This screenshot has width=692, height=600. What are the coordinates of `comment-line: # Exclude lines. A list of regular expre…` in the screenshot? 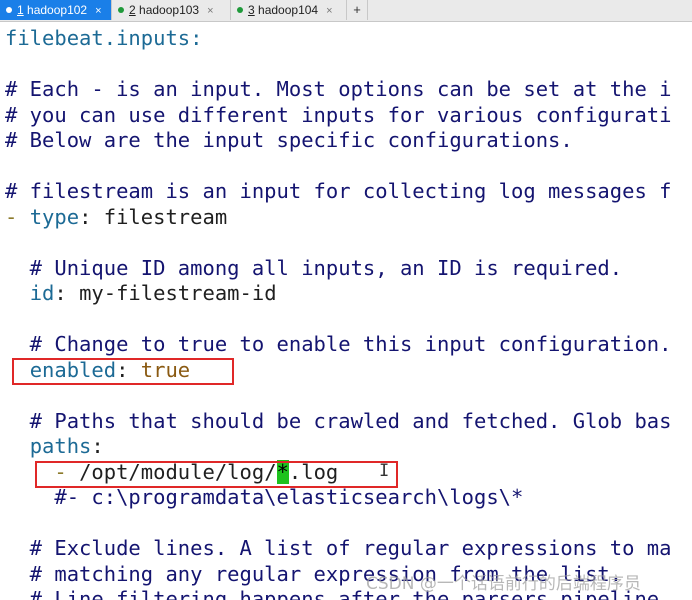 It's located at (338, 548).